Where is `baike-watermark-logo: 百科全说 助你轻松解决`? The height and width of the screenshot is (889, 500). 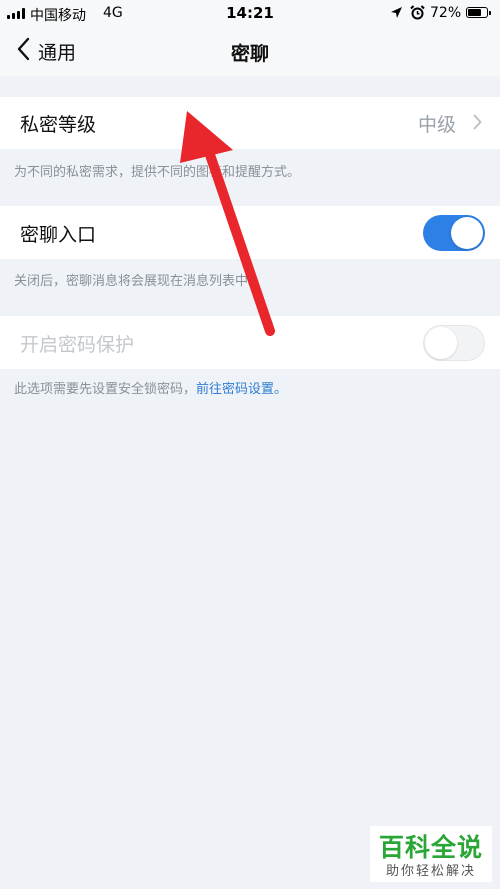
baike-watermark-logo: 百科全说 助你轻松解决 is located at coordinates (431, 854).